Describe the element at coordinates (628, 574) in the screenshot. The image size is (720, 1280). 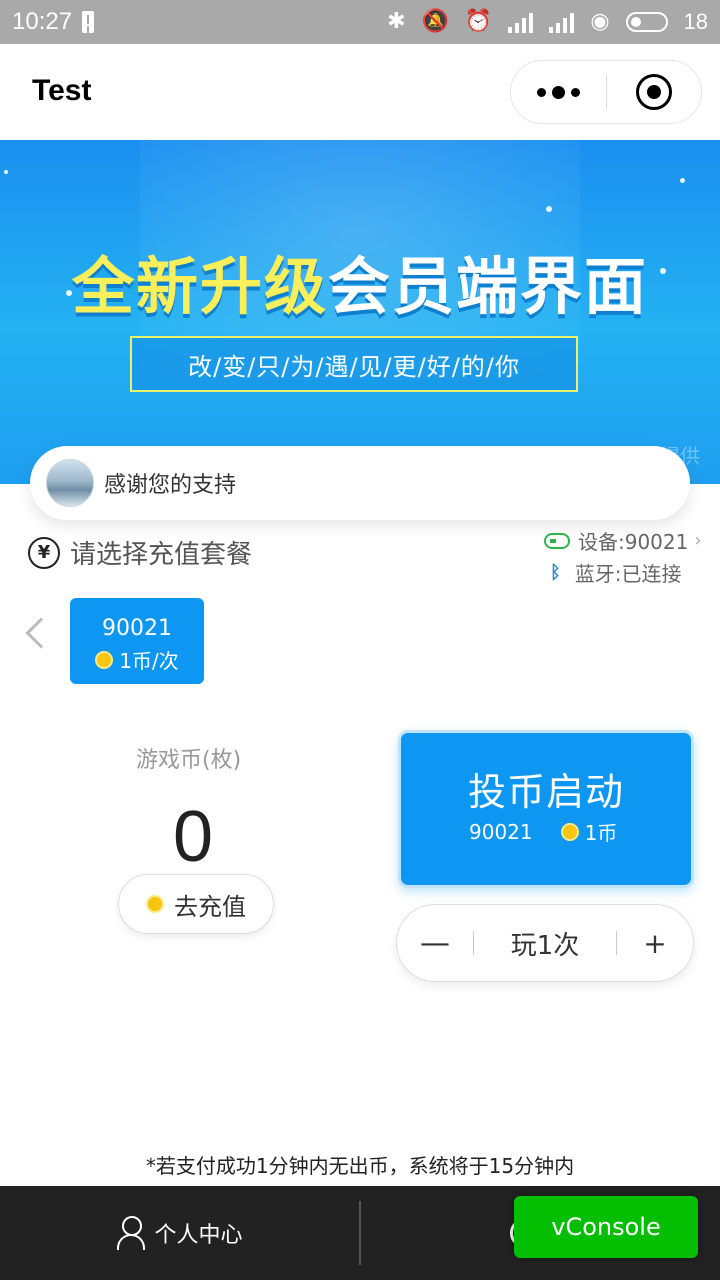
I see `bluetooth-label: 蓝牙:已连接` at that location.